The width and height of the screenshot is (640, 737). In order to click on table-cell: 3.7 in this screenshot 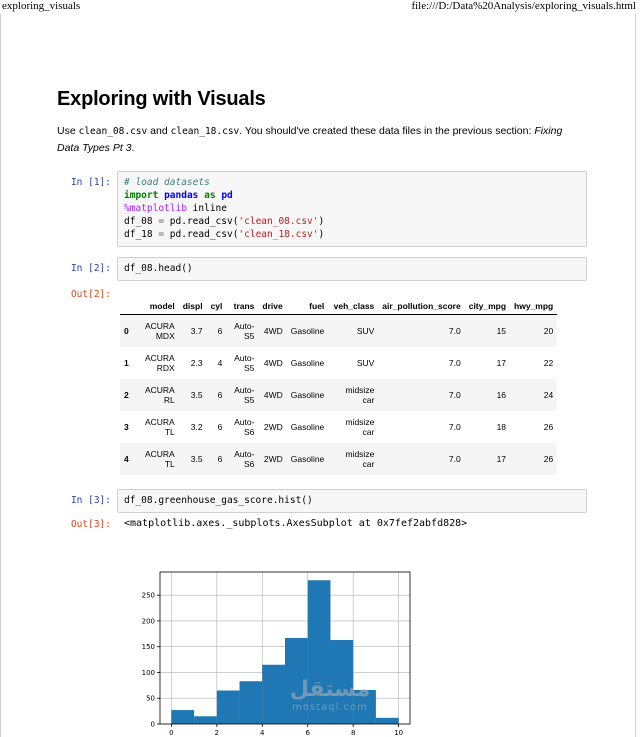, I will do `click(196, 331)`.